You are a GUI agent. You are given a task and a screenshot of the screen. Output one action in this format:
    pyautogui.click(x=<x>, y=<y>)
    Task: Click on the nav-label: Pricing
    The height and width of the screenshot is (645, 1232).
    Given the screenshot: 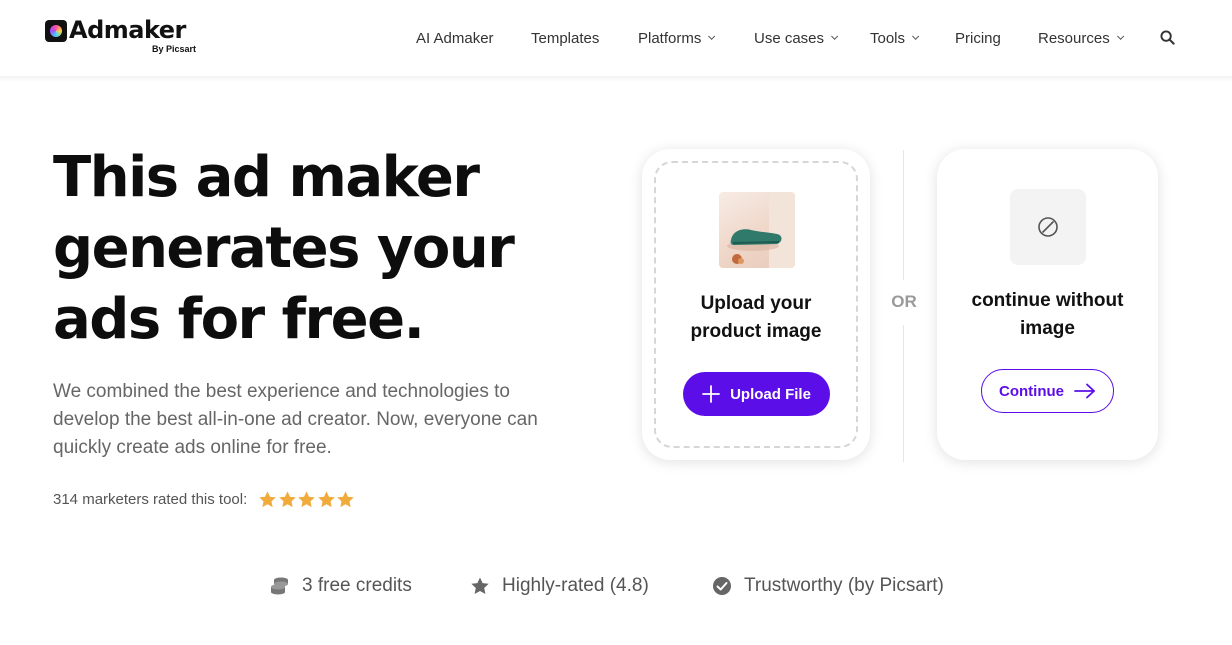 What is the action you would take?
    pyautogui.click(x=978, y=38)
    